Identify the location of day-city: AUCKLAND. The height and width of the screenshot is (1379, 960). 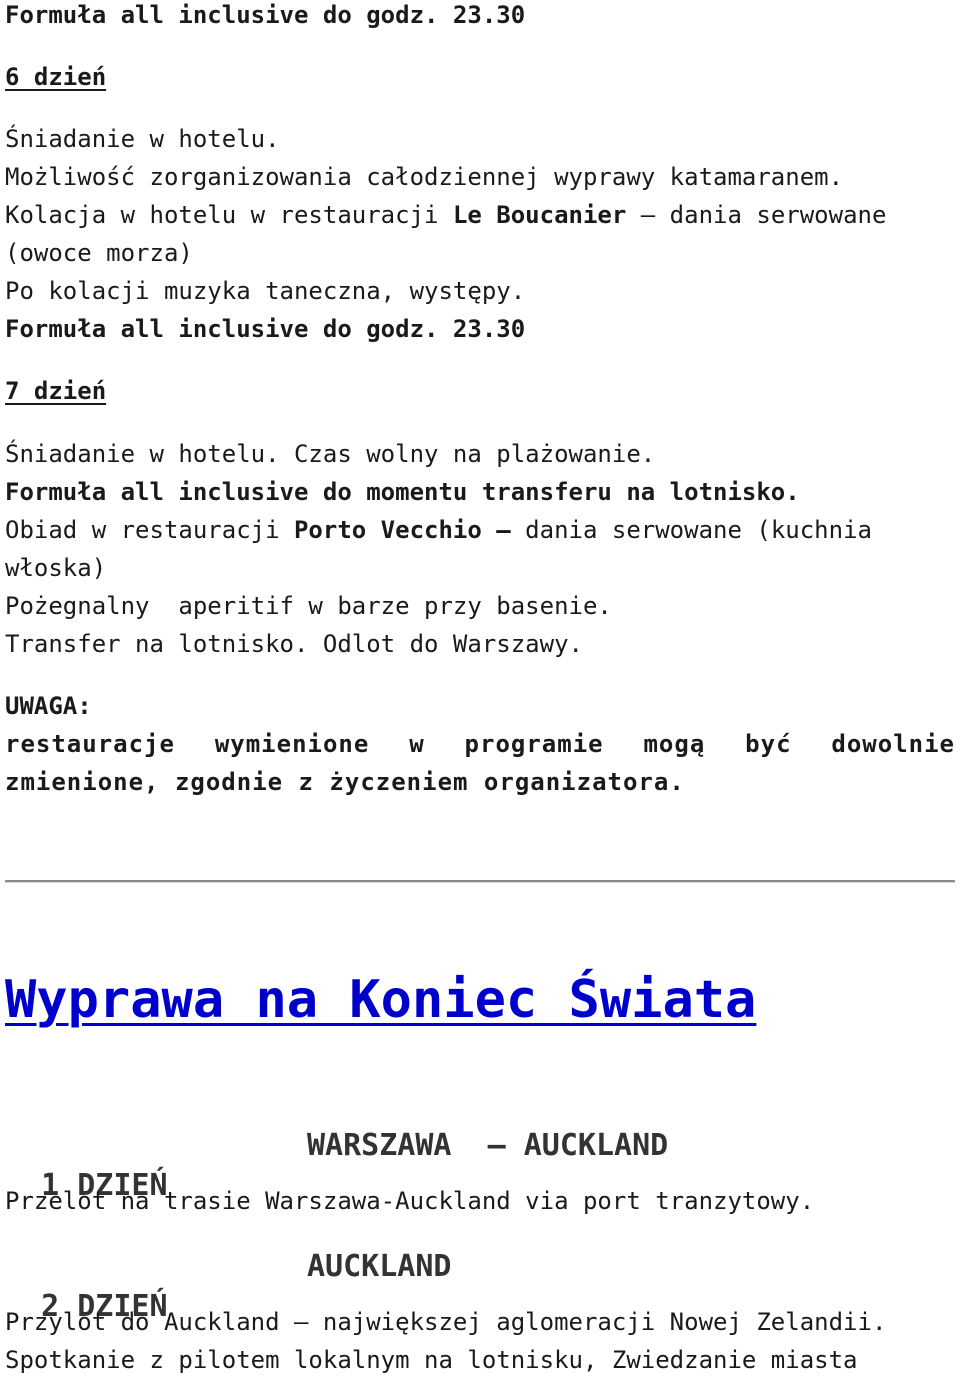
(379, 1266).